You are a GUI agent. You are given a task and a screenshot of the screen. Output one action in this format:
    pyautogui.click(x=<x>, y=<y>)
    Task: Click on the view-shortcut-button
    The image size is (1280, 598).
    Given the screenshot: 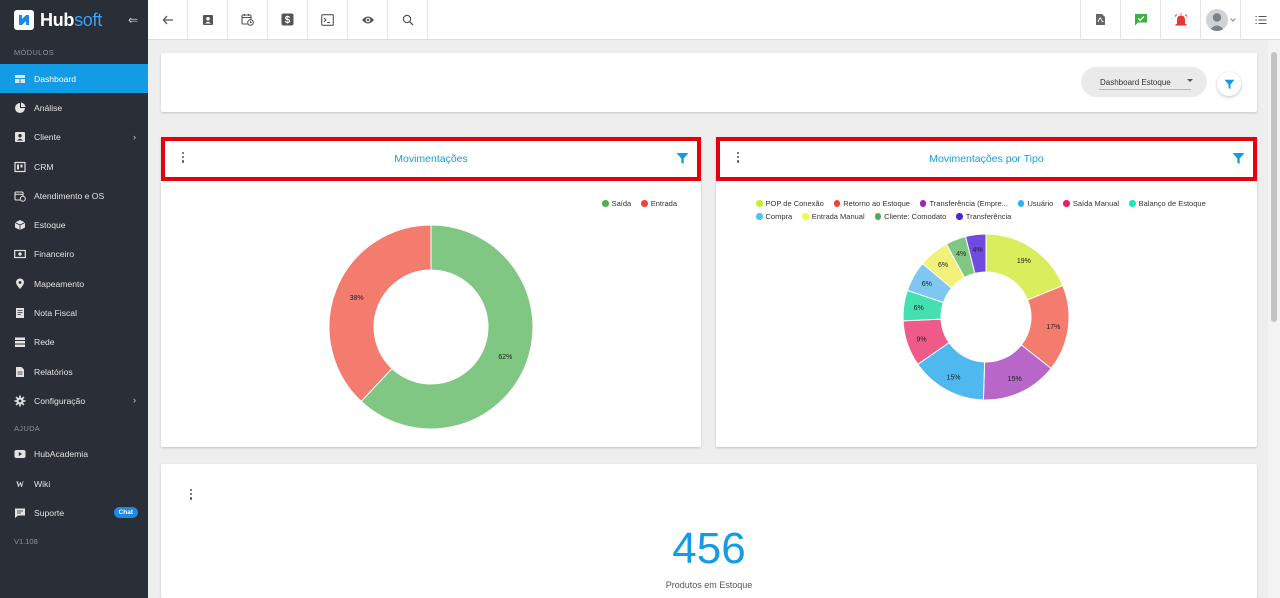 What is the action you would take?
    pyautogui.click(x=368, y=19)
    